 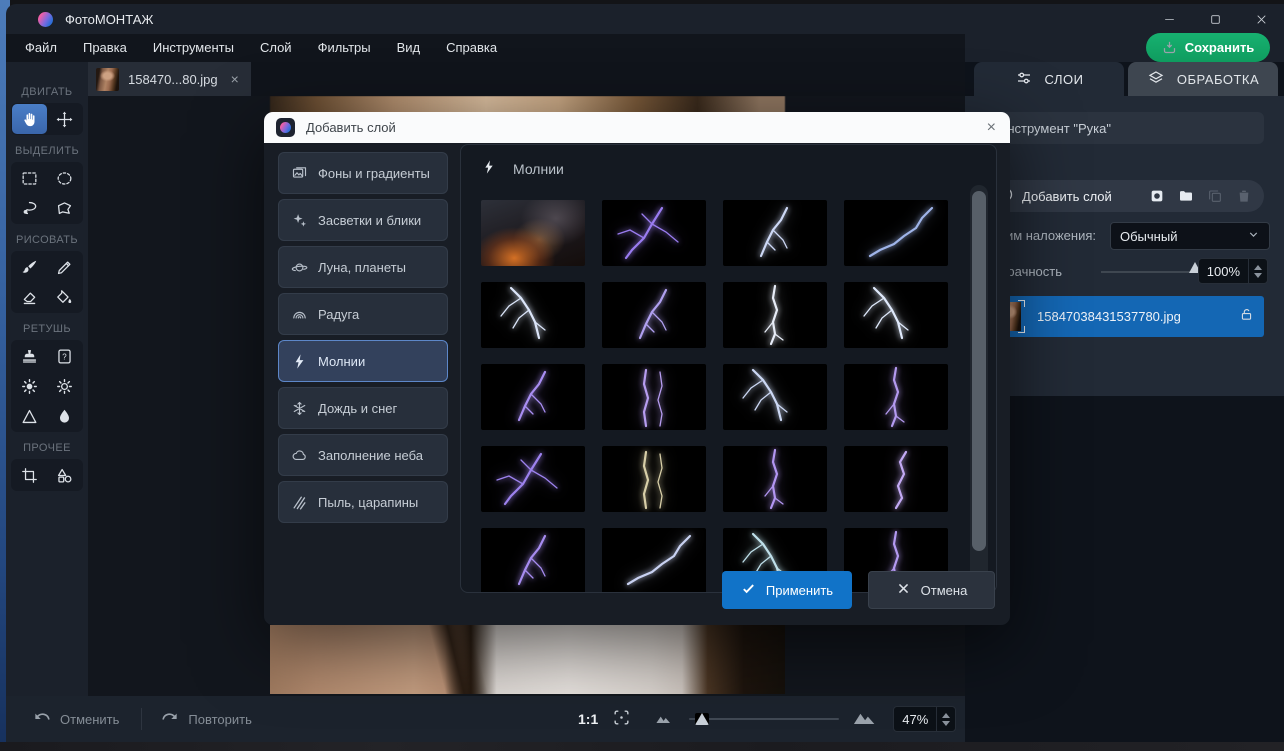 What do you see at coordinates (64, 119) in the screenshot?
I see `move-tool` at bounding box center [64, 119].